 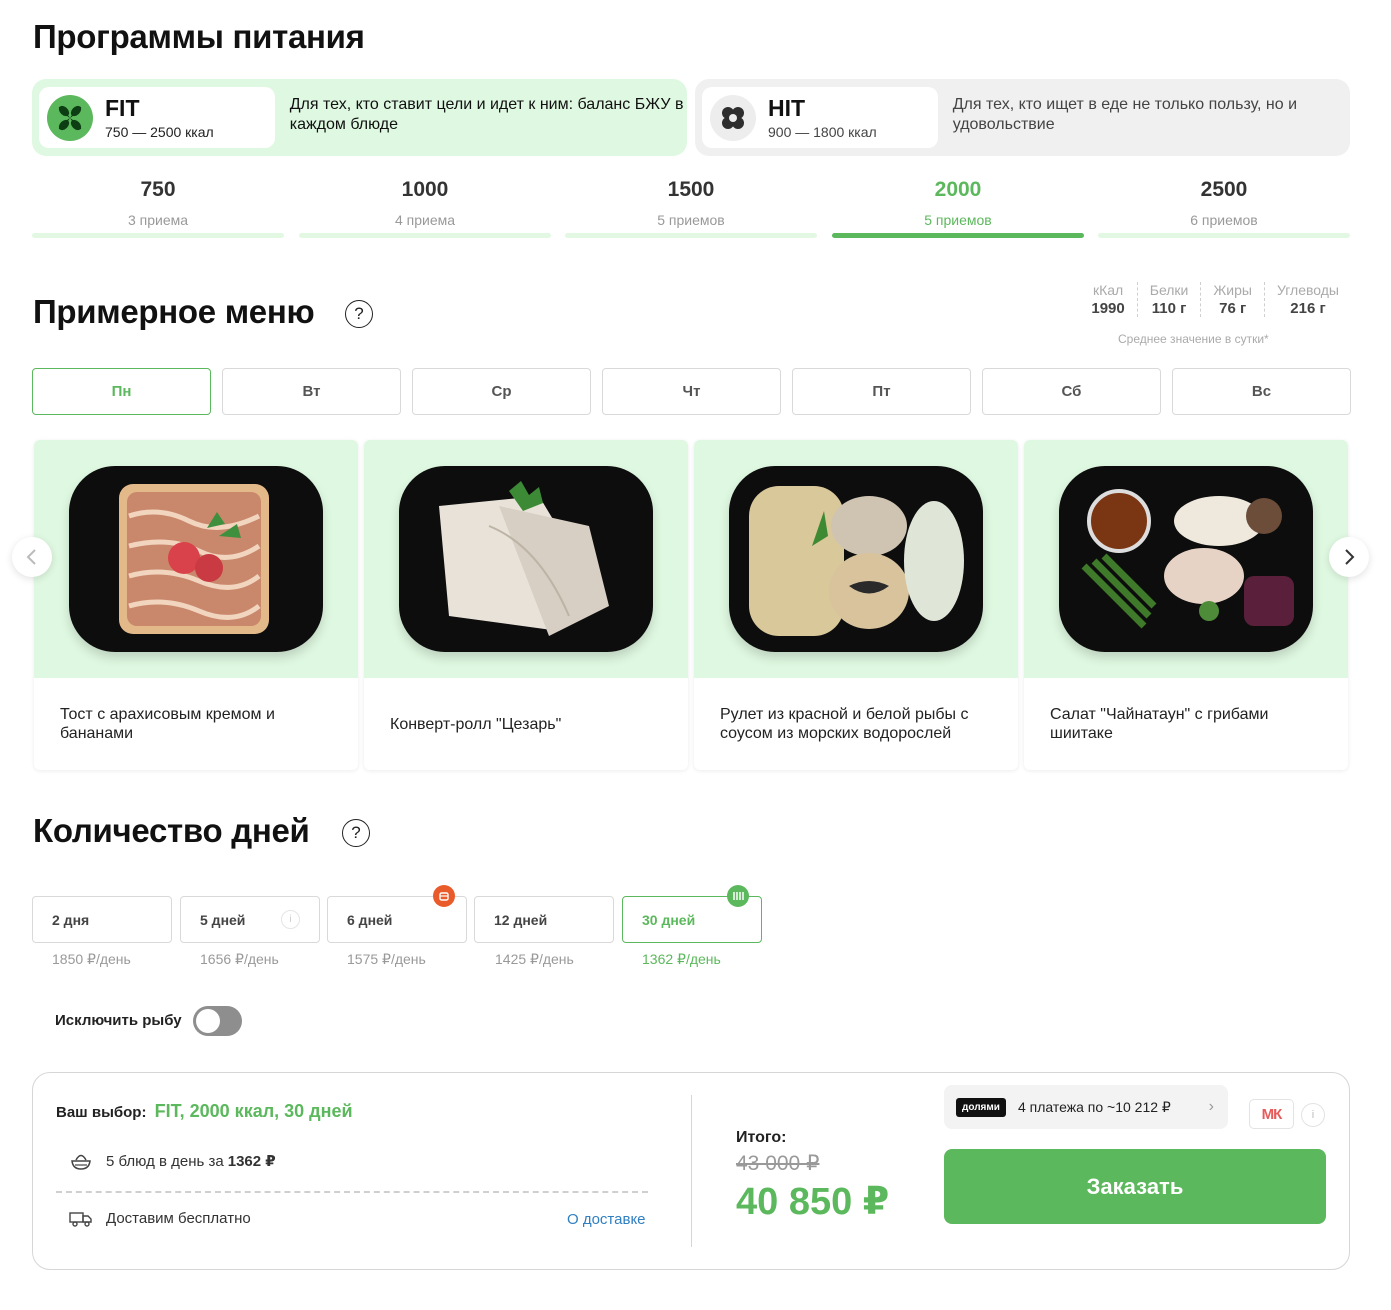 I want to click on macro-fat: Жиры 76 г, so click(x=1232, y=299).